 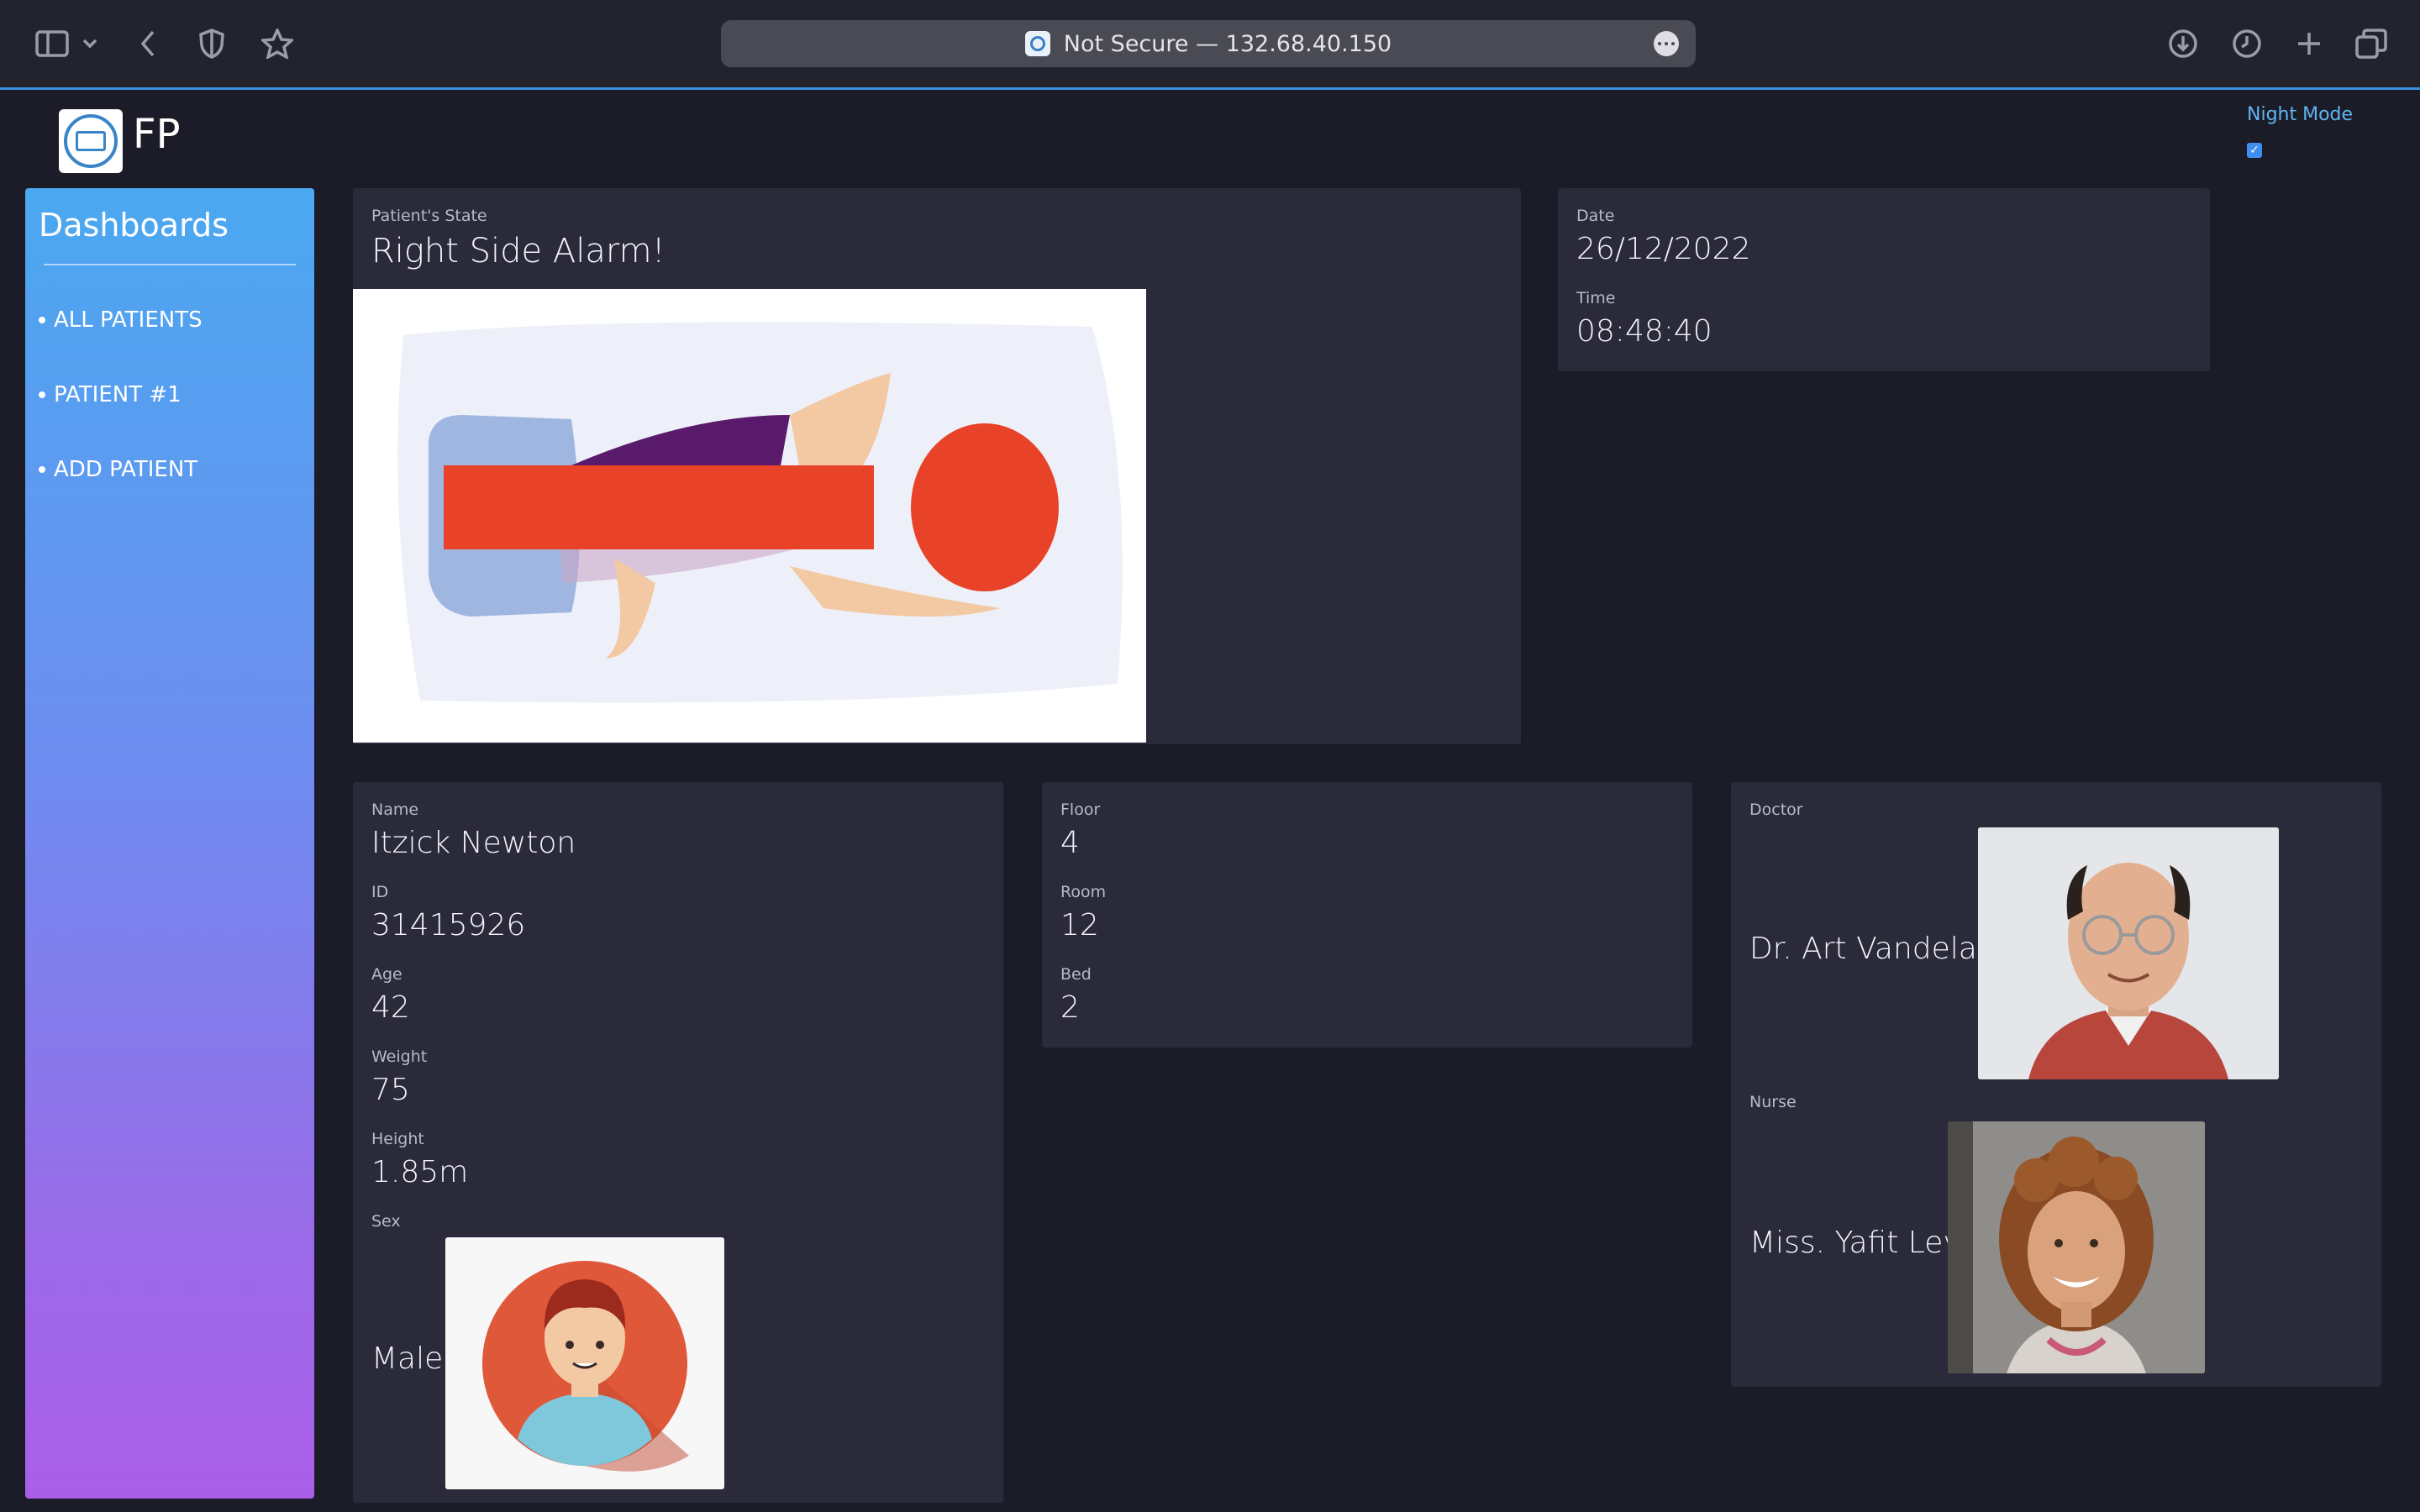 What do you see at coordinates (386, 1221) in the screenshot?
I see `sex-label: Sex` at bounding box center [386, 1221].